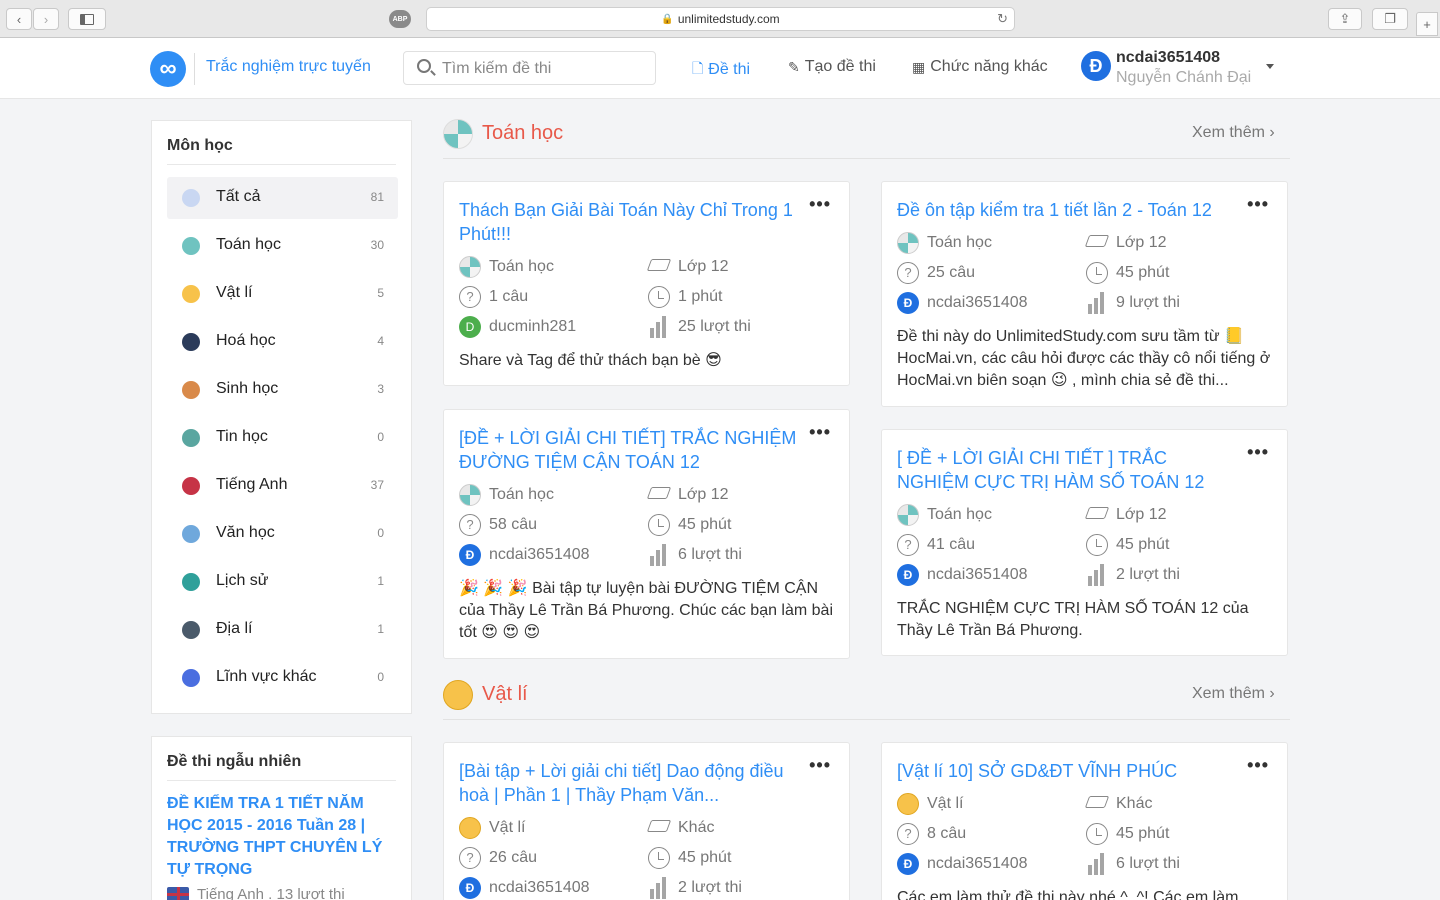 The image size is (1440, 900). I want to click on subject-item: Sinh học 3, so click(282, 390).